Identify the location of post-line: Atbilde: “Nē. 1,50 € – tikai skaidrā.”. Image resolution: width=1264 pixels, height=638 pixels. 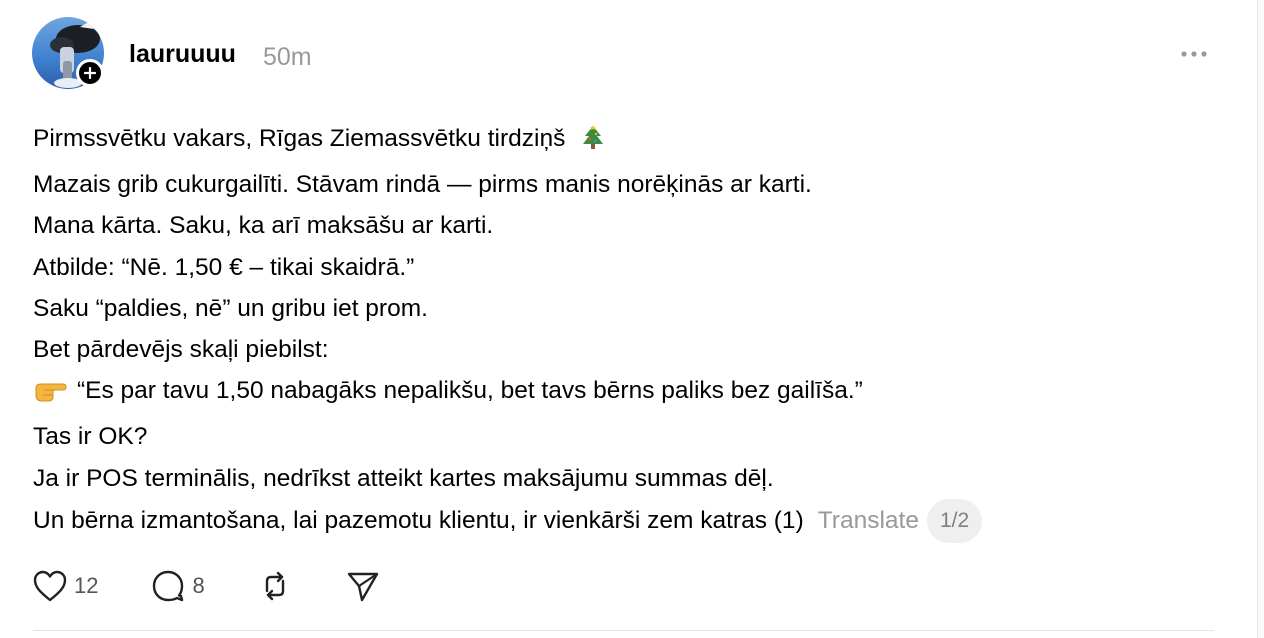
(613, 267).